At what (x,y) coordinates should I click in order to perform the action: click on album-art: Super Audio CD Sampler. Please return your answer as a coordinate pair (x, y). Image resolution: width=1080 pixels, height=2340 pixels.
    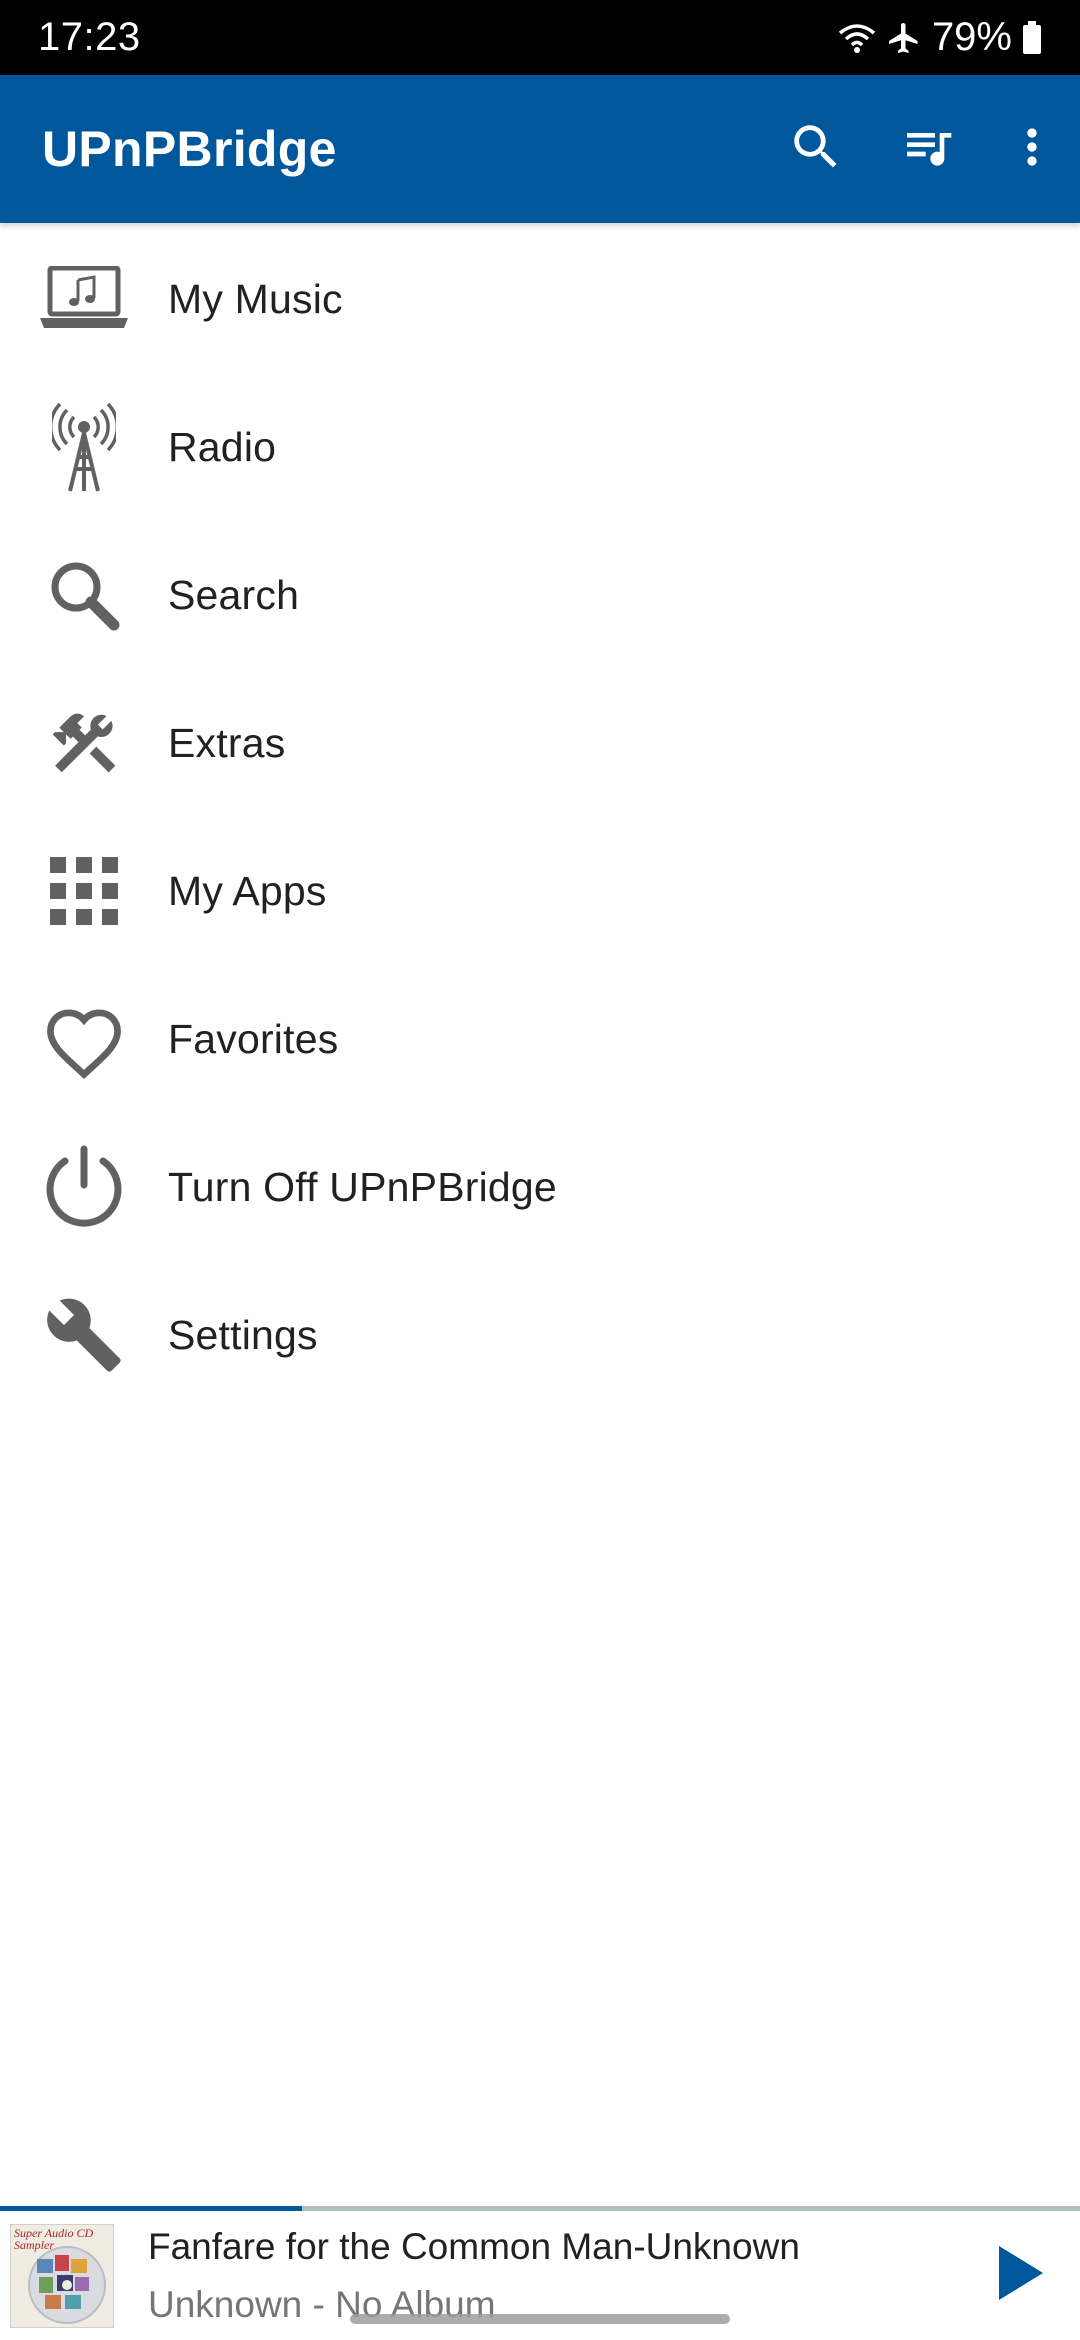
    Looking at the image, I should click on (62, 2275).